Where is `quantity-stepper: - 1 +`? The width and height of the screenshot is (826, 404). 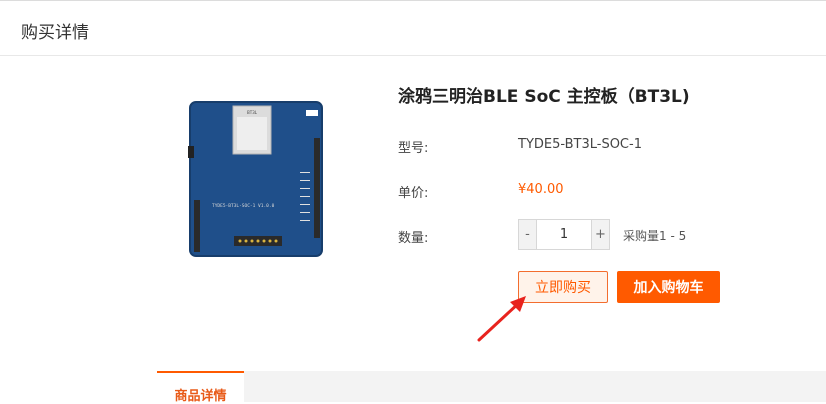 quantity-stepper: - 1 + is located at coordinates (564, 234).